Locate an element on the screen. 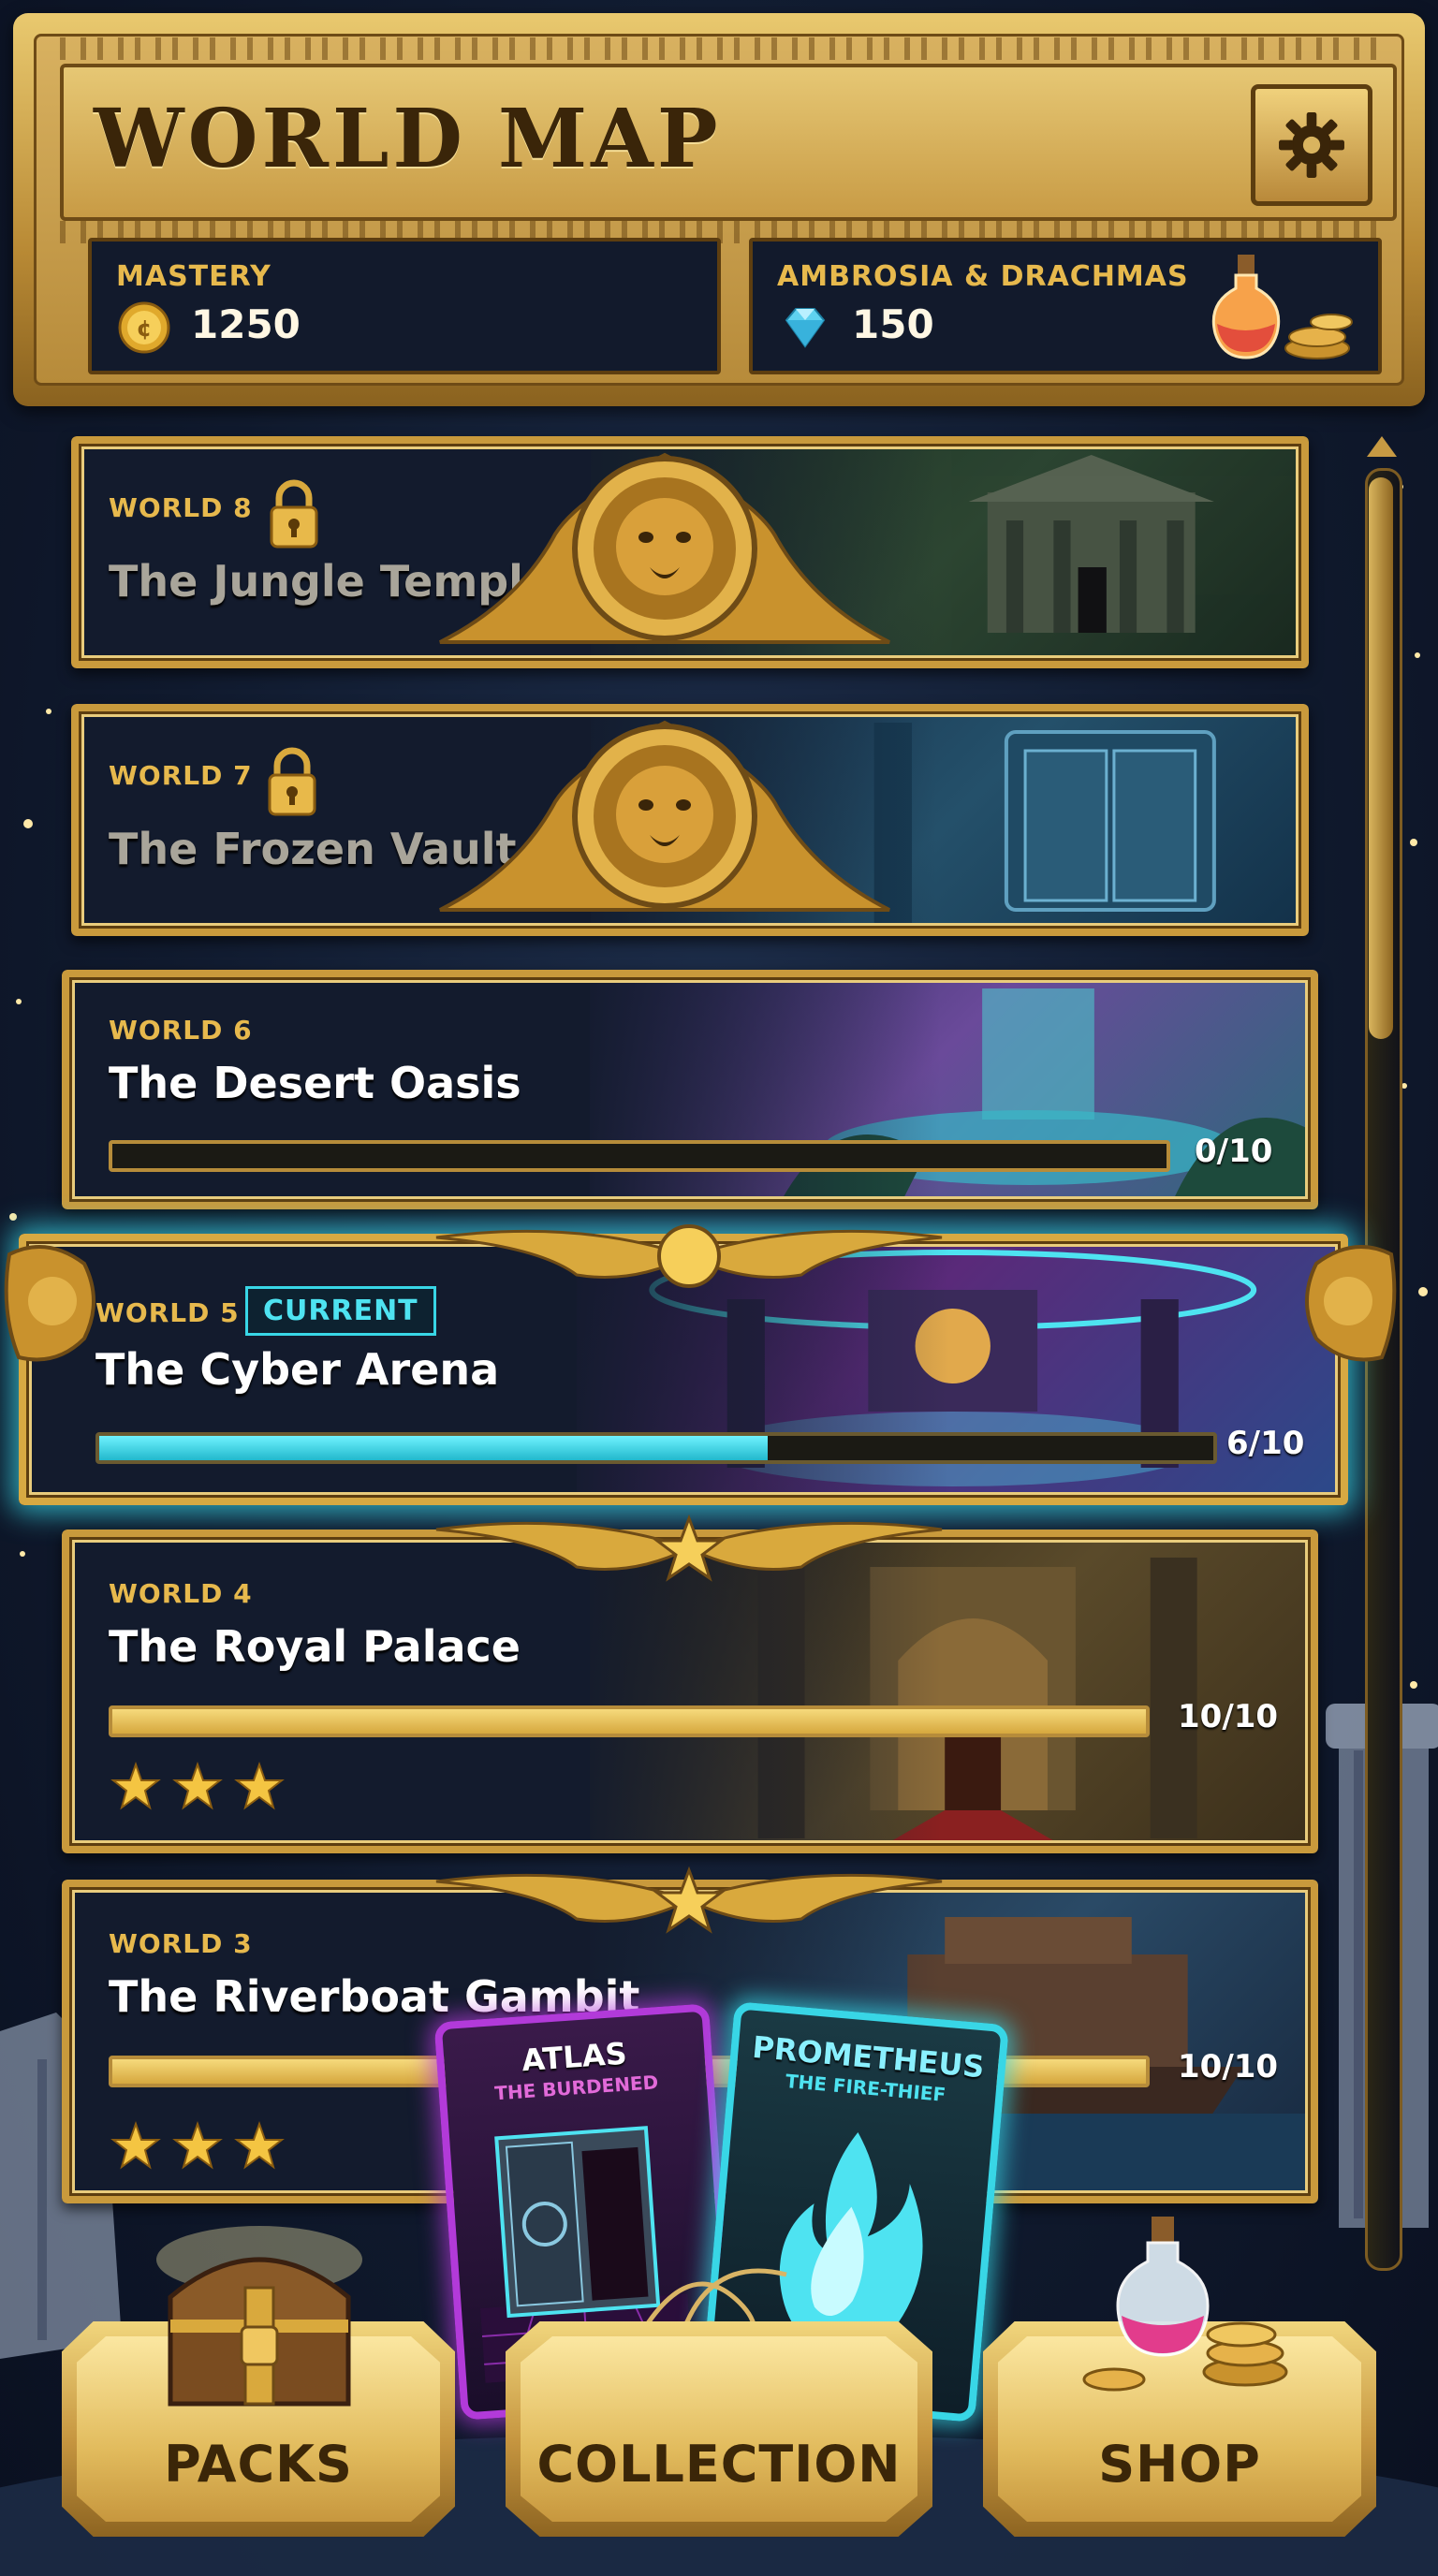 The height and width of the screenshot is (2576, 1438). gear-icon is located at coordinates (1311, 145).